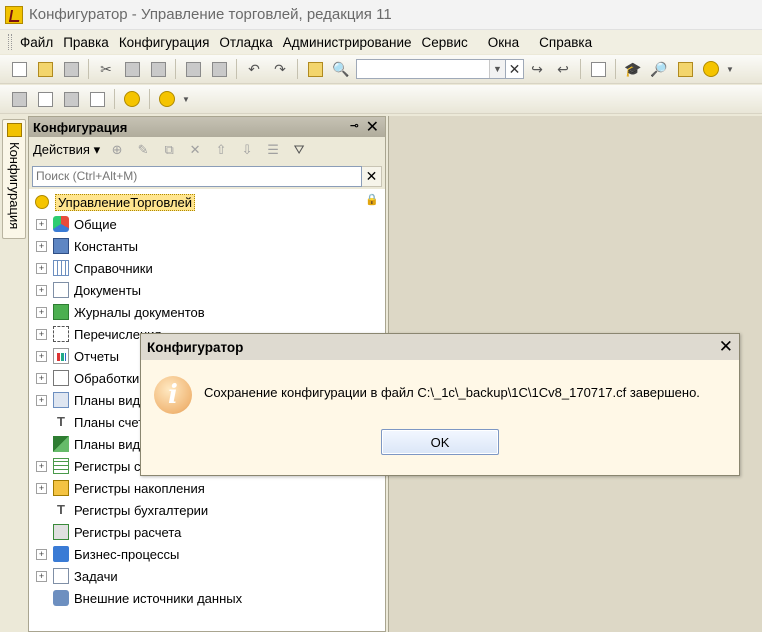  I want to click on find-prev-icon: ↩, so click(563, 69).